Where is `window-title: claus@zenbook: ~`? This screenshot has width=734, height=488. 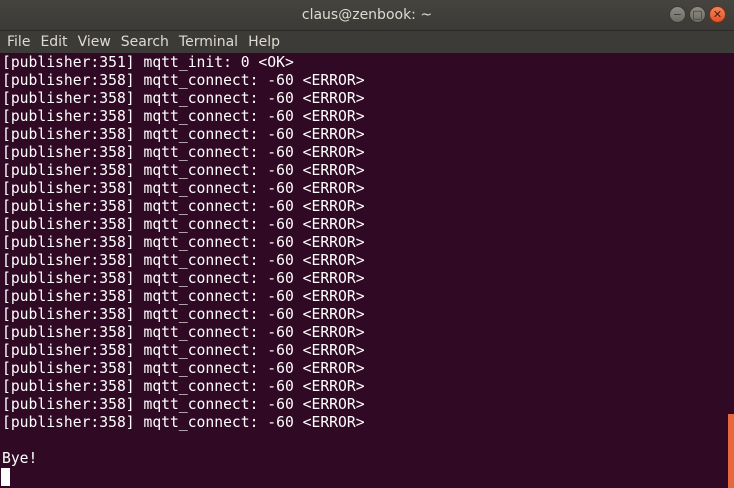
window-title: claus@zenbook: ~ is located at coordinates (367, 15).